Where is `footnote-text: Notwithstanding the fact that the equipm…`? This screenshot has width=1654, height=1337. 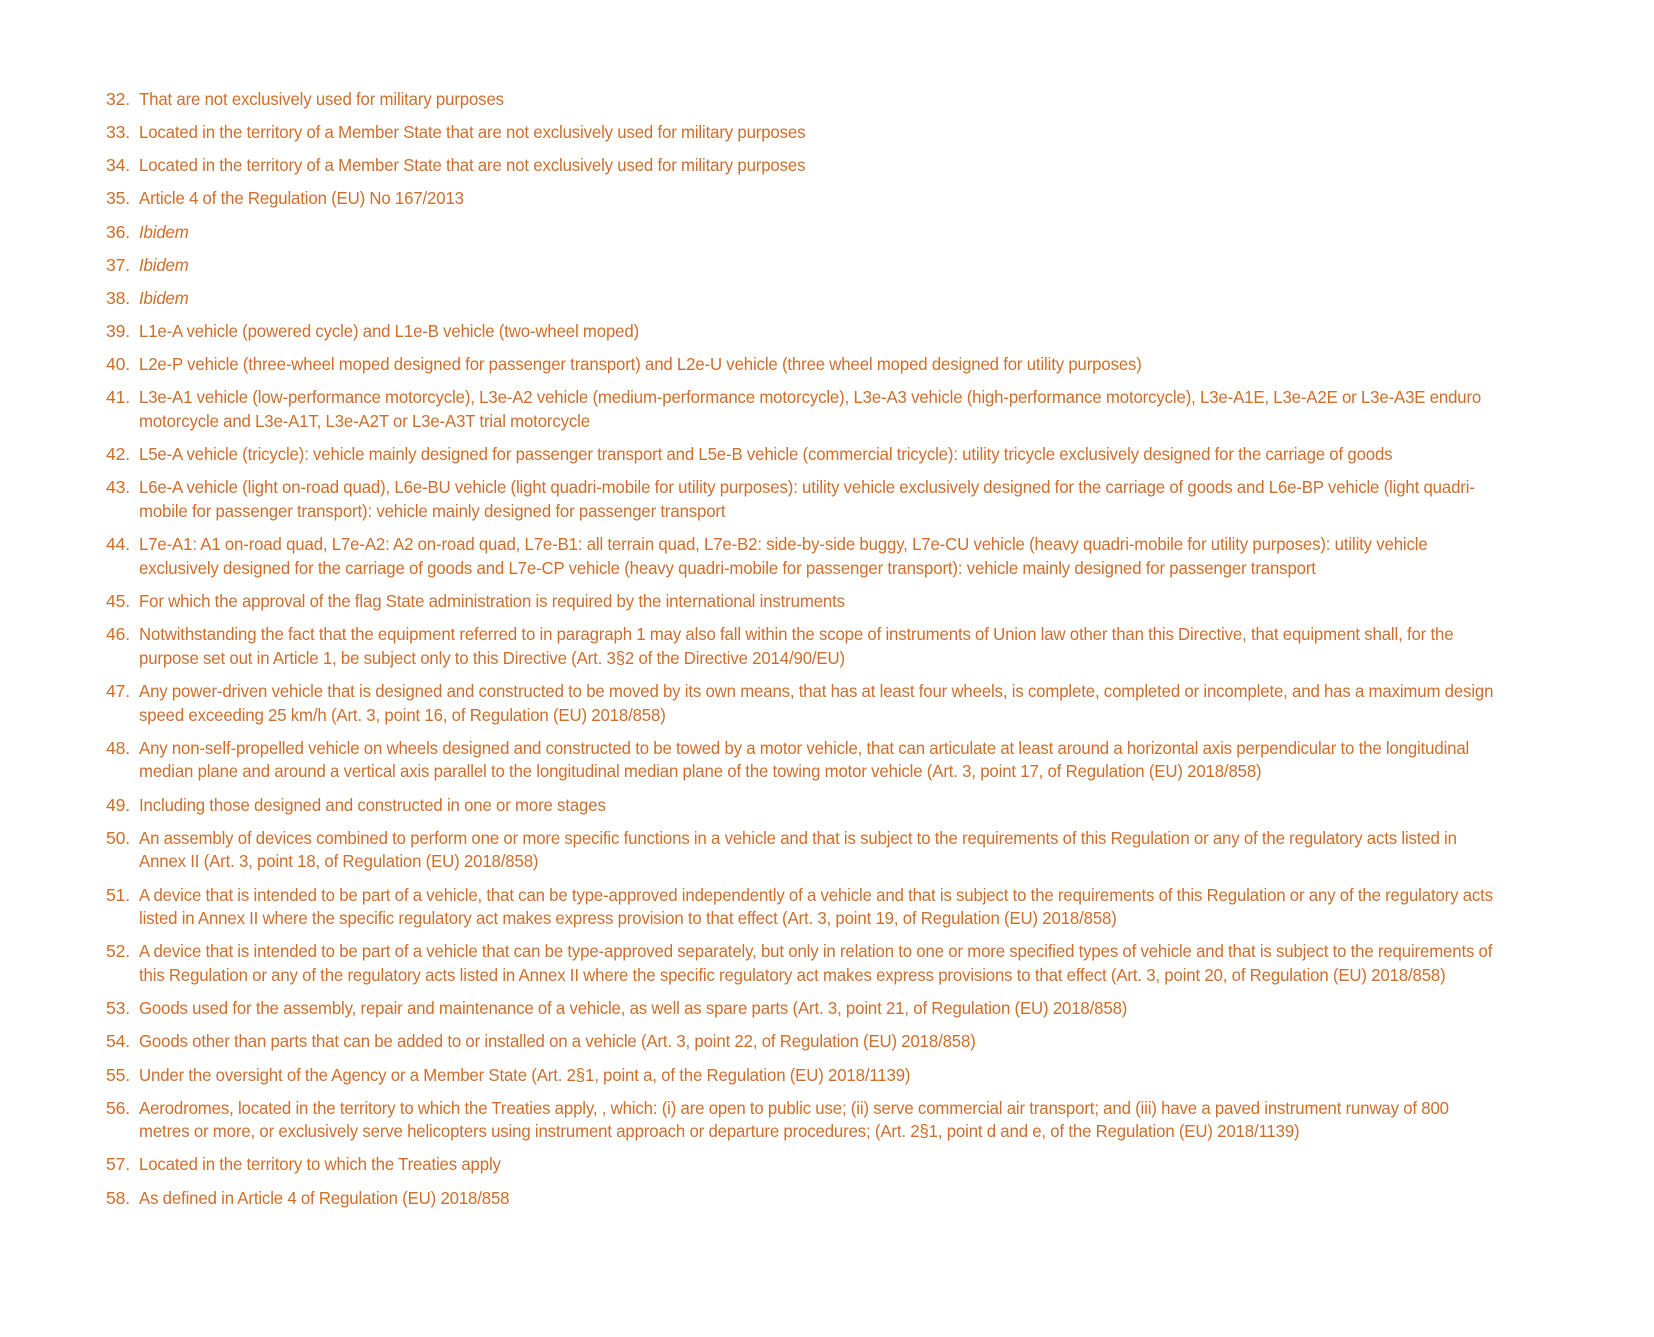 footnote-text: Notwithstanding the fact that the equipm… is located at coordinates (796, 646).